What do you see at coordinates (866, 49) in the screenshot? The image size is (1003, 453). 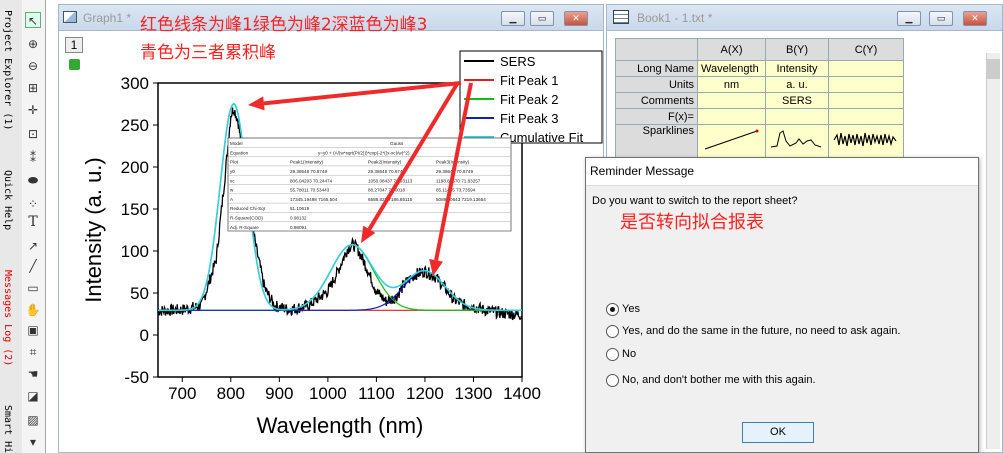 I see `column-header: C(Y)` at bounding box center [866, 49].